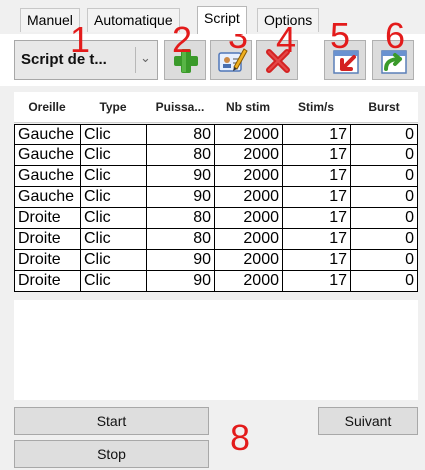  What do you see at coordinates (286, 39) in the screenshot?
I see `annotation-4: 4` at bounding box center [286, 39].